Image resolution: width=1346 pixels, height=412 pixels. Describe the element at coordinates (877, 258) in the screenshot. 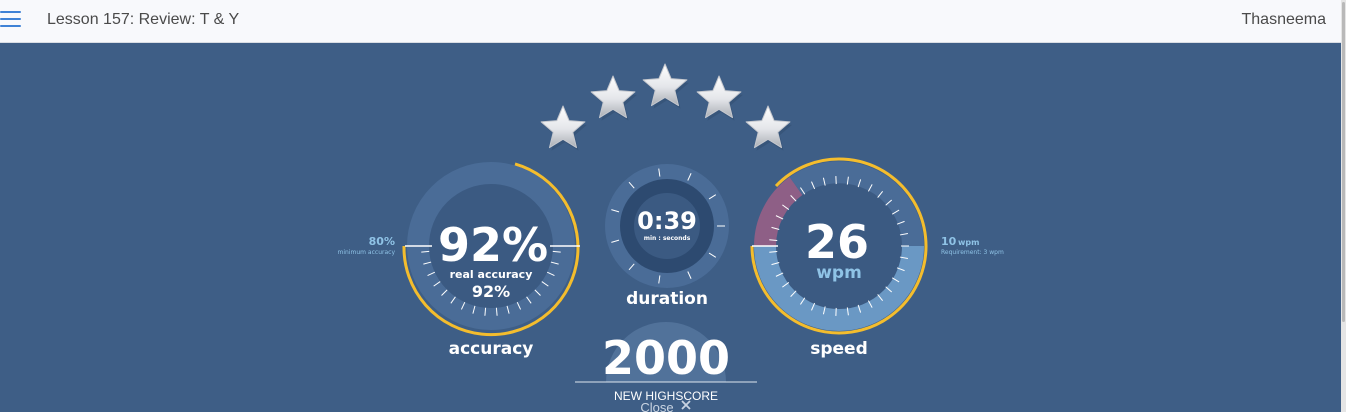

I see `speed-gauge: 26 wpm 10 wpm Requirement: 3 wpm speed` at that location.